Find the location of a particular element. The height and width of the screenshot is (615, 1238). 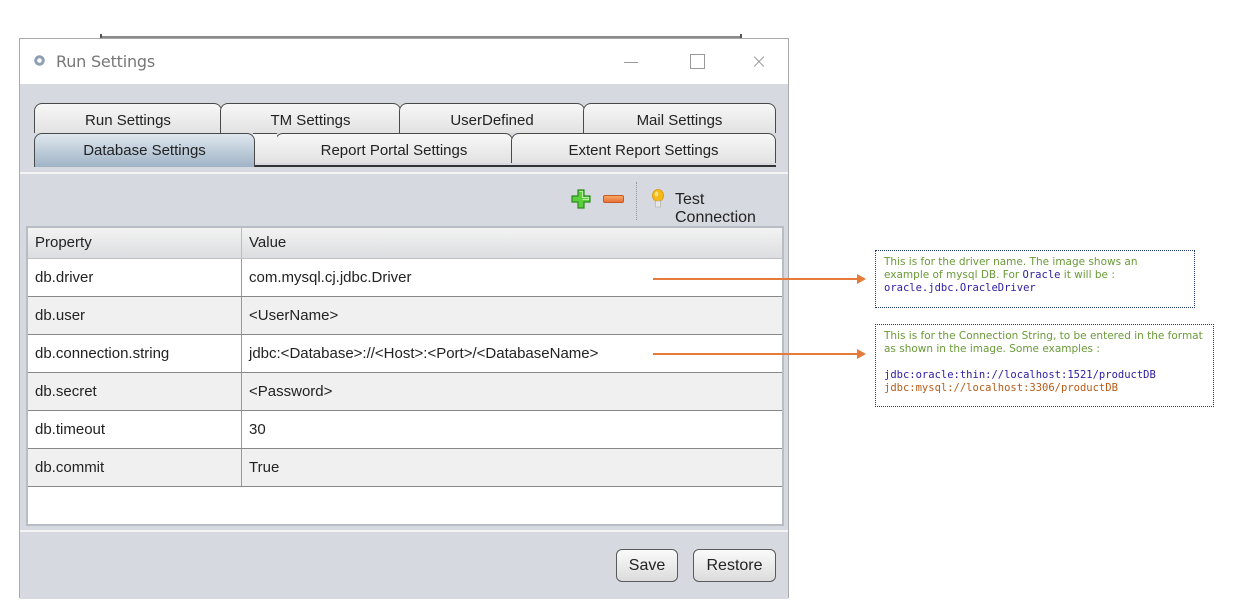

column-header-property: Property is located at coordinates (134, 243).